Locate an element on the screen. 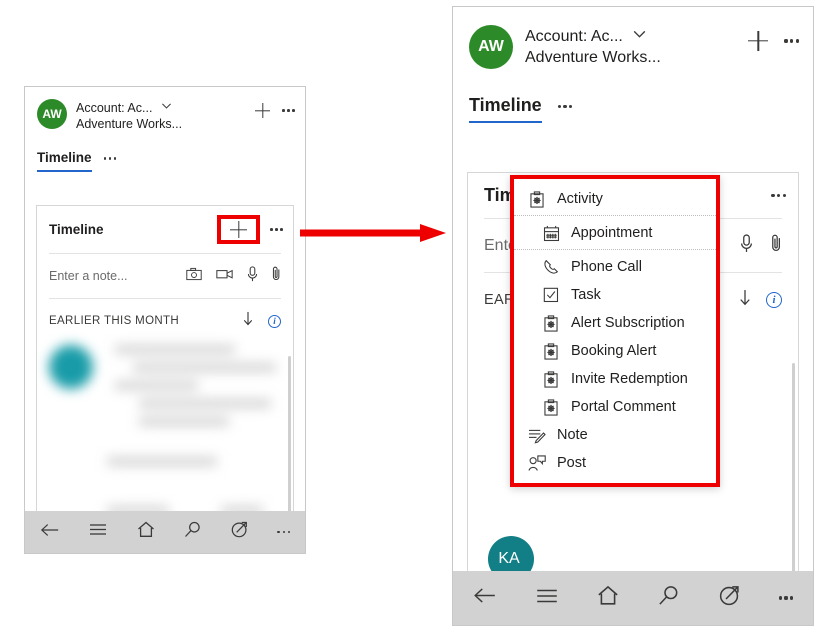 The width and height of the screenshot is (818, 632). timeline-post-blurred is located at coordinates (165, 432).